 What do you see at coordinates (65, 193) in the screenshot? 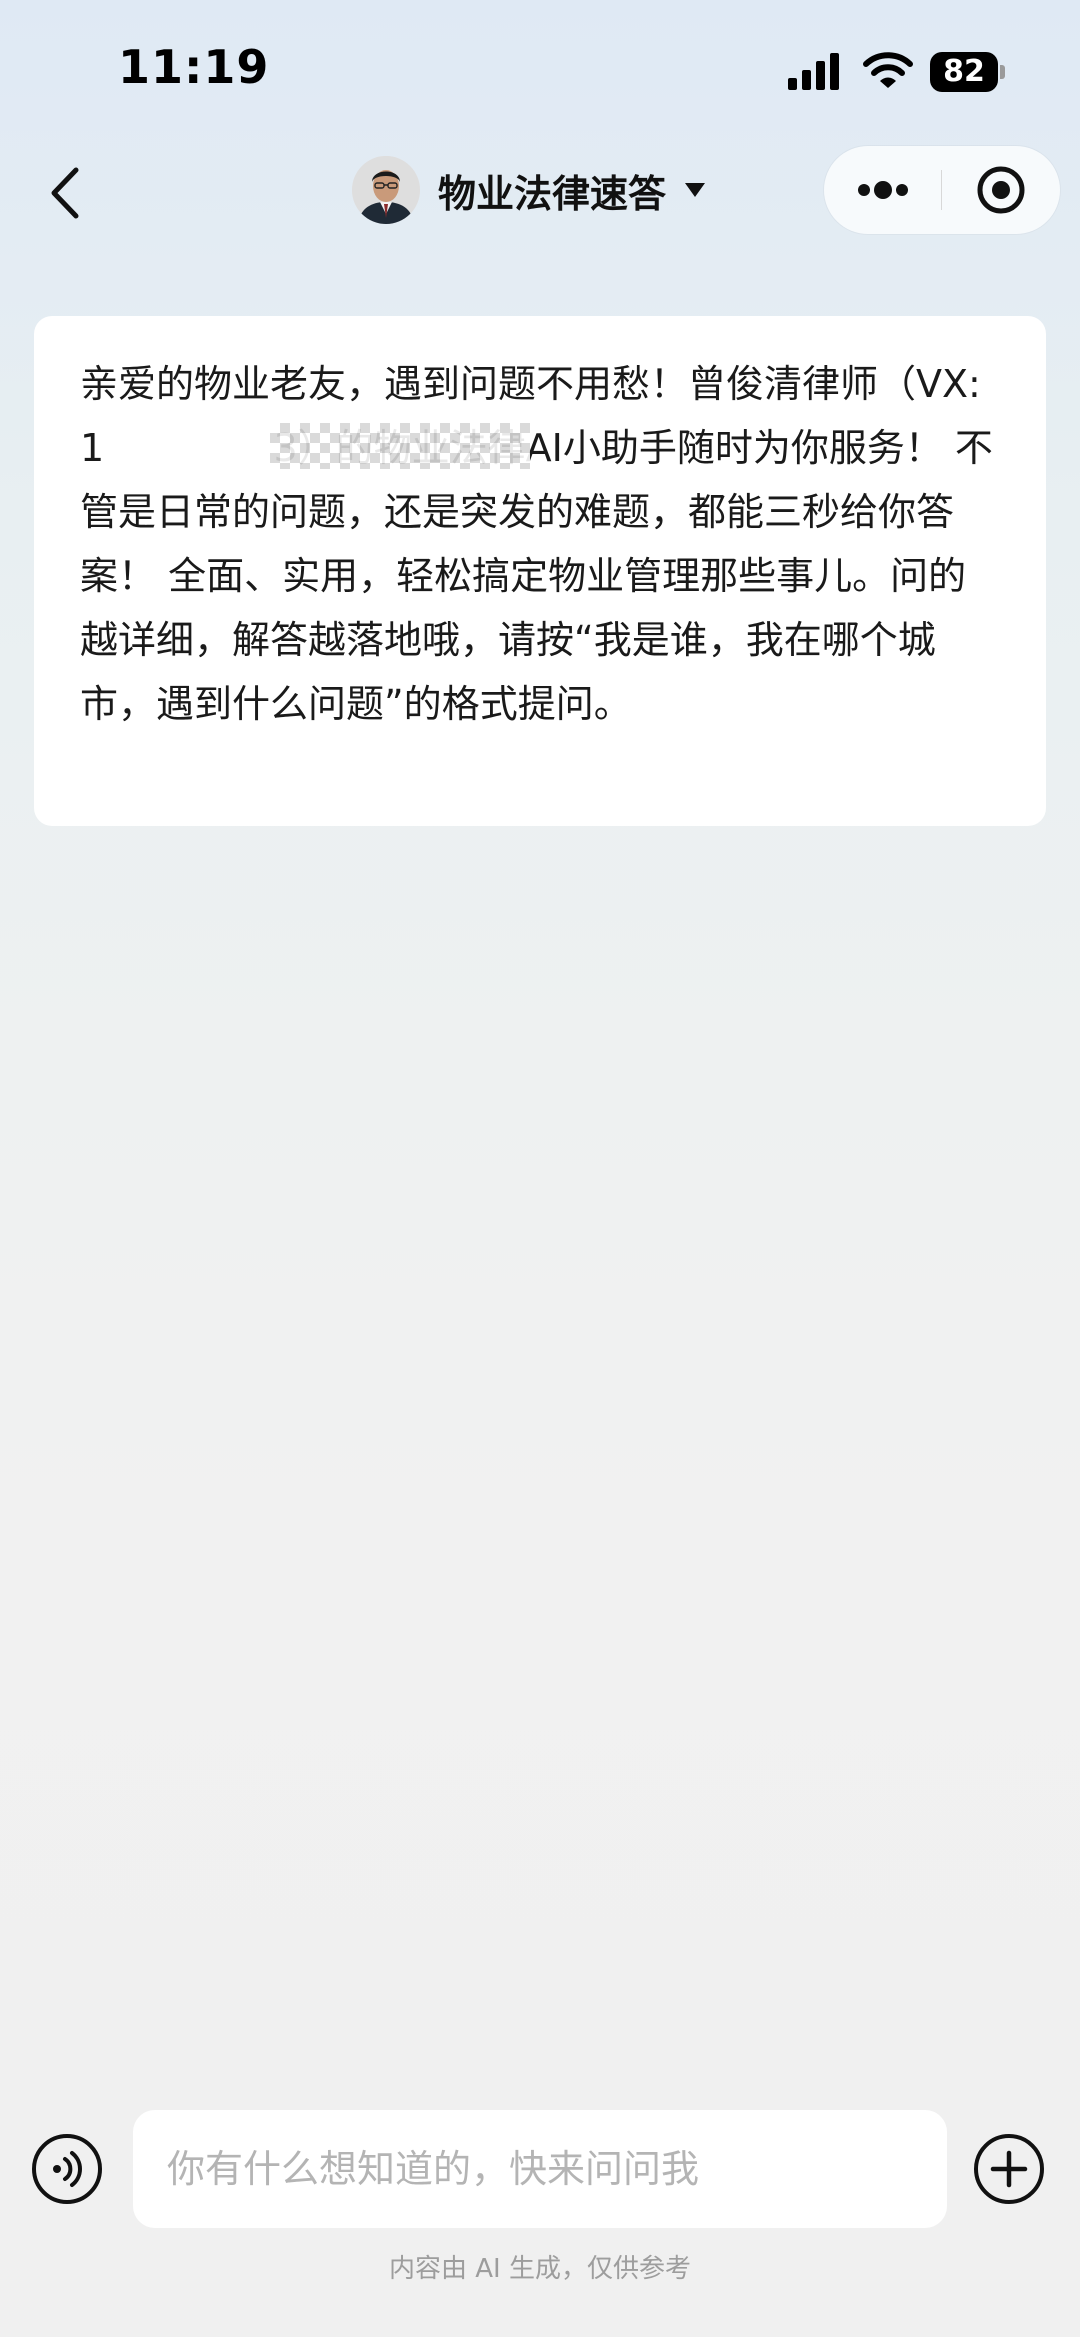
I see `chevron-left-icon` at bounding box center [65, 193].